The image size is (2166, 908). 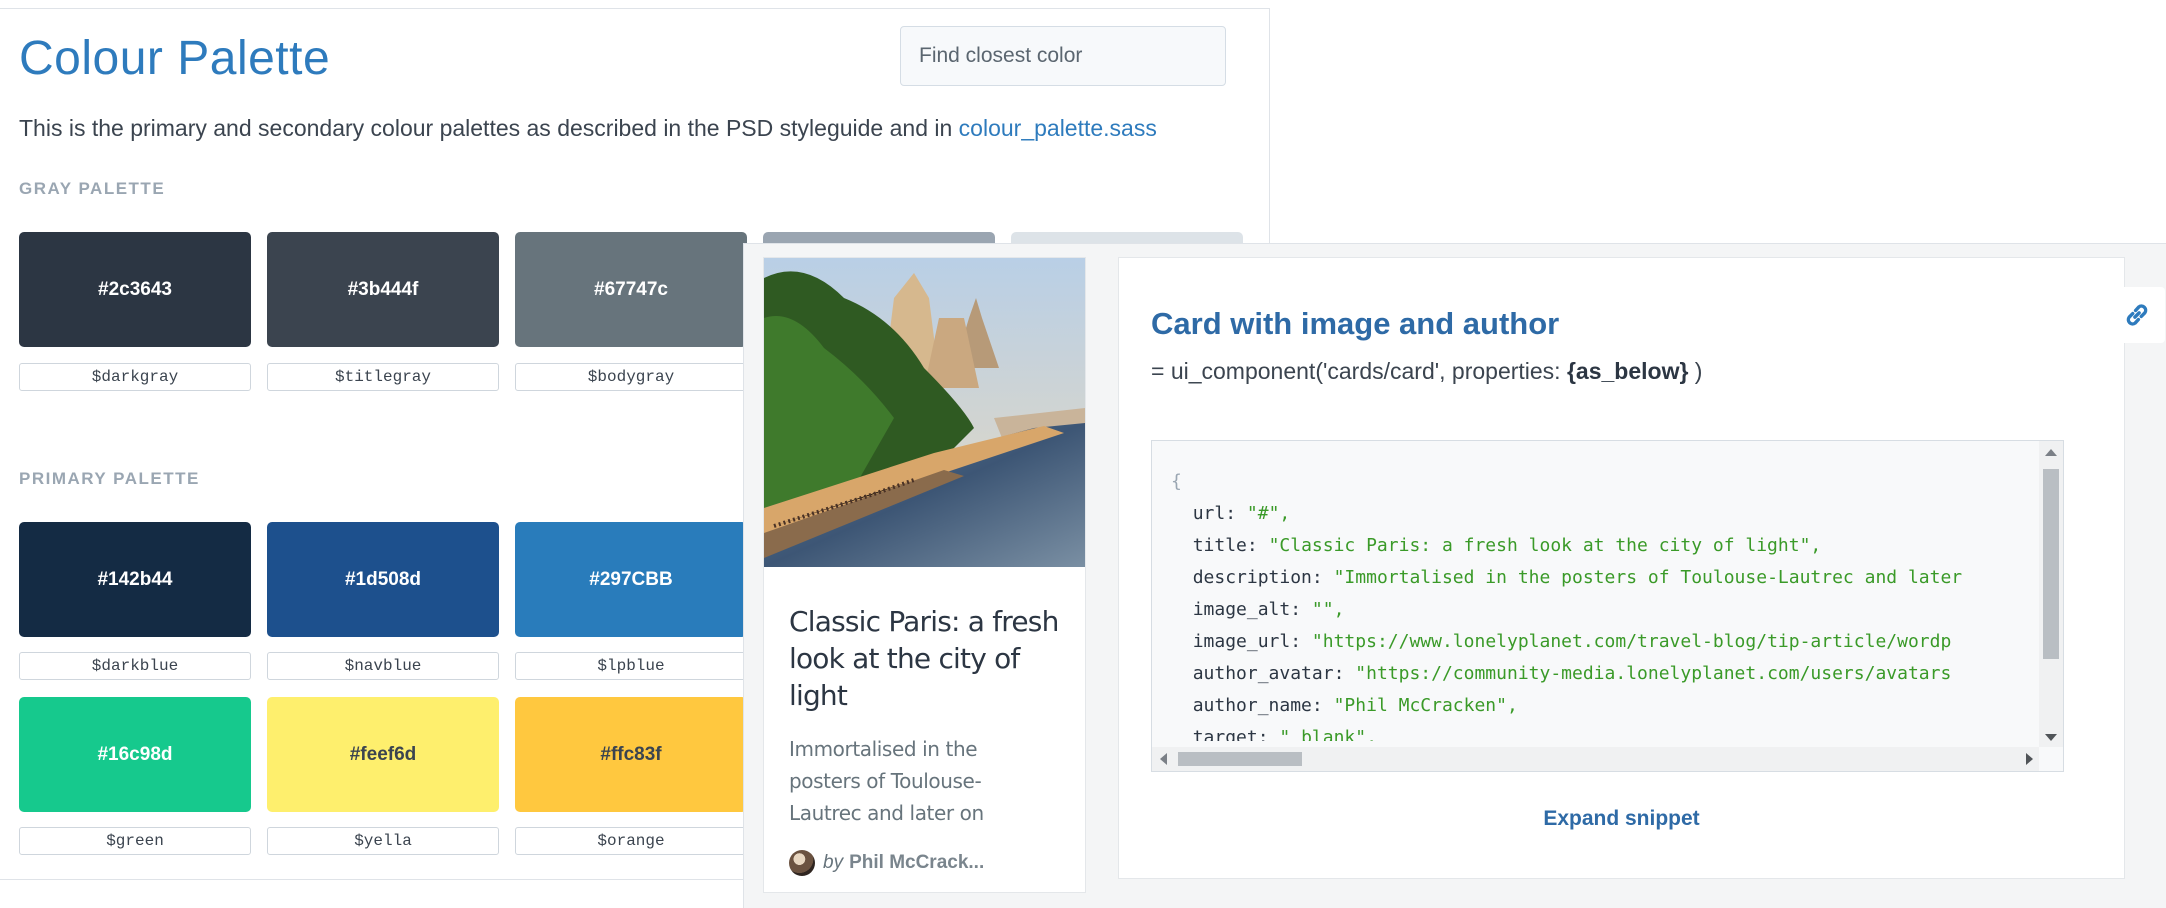 I want to click on vertical-scroll-thumb, so click(x=2051, y=564).